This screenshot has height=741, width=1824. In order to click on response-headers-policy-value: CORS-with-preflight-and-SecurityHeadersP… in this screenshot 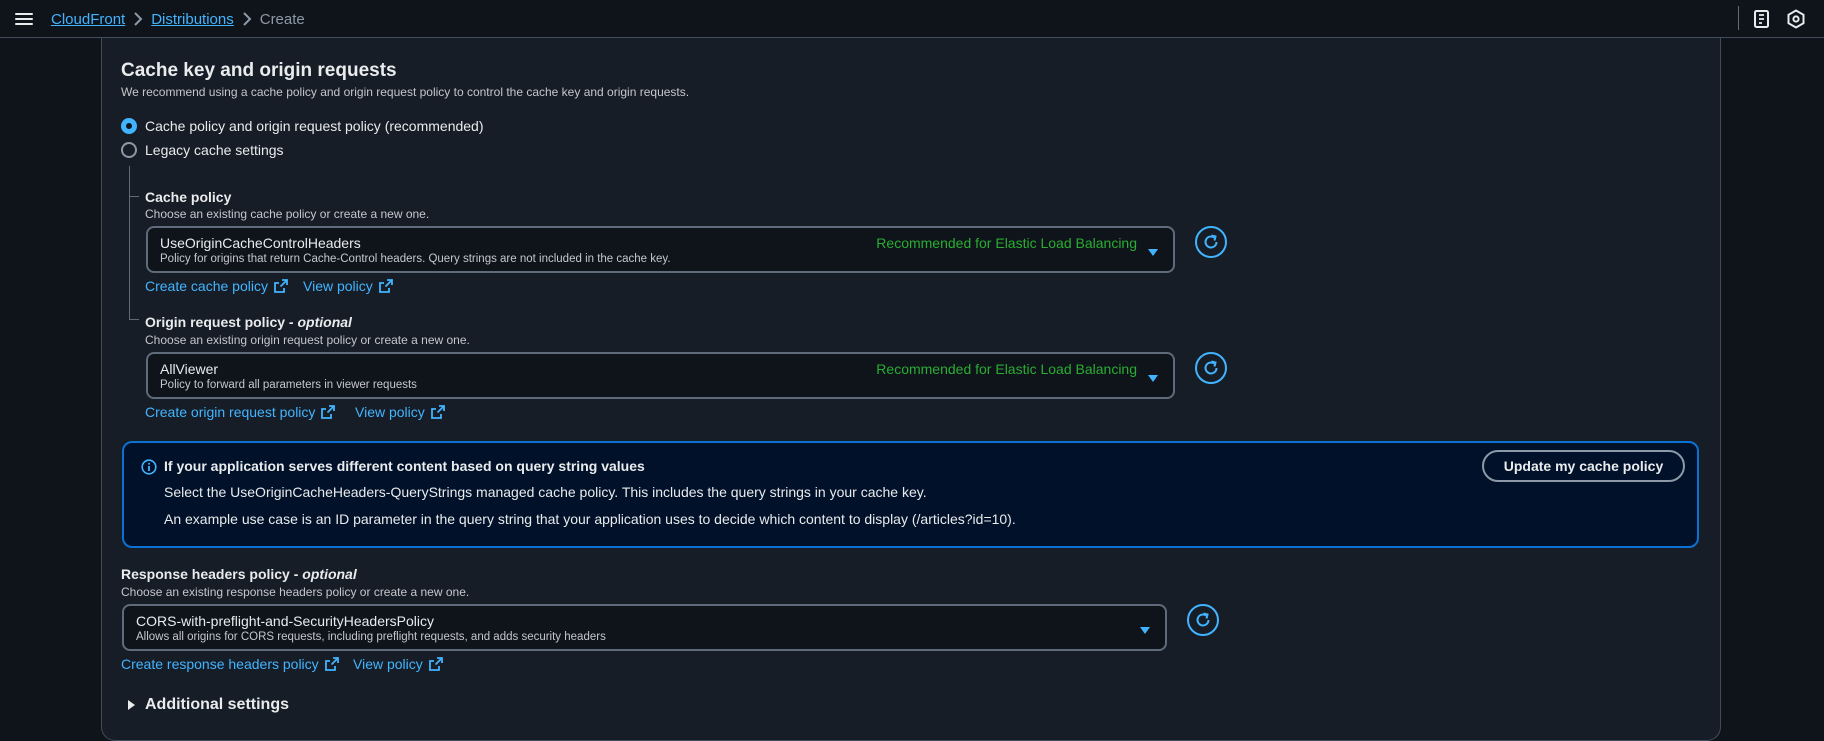, I will do `click(285, 621)`.